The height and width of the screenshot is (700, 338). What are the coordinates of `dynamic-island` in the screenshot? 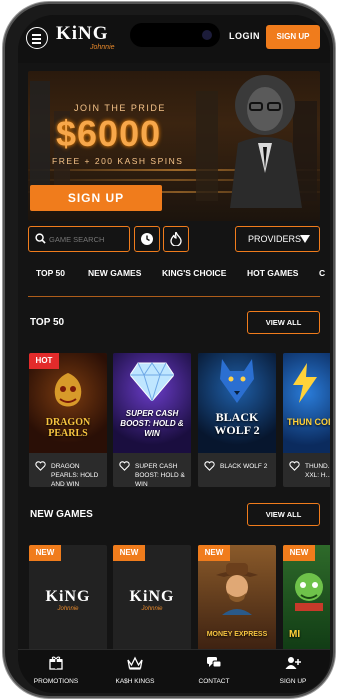 It's located at (175, 35).